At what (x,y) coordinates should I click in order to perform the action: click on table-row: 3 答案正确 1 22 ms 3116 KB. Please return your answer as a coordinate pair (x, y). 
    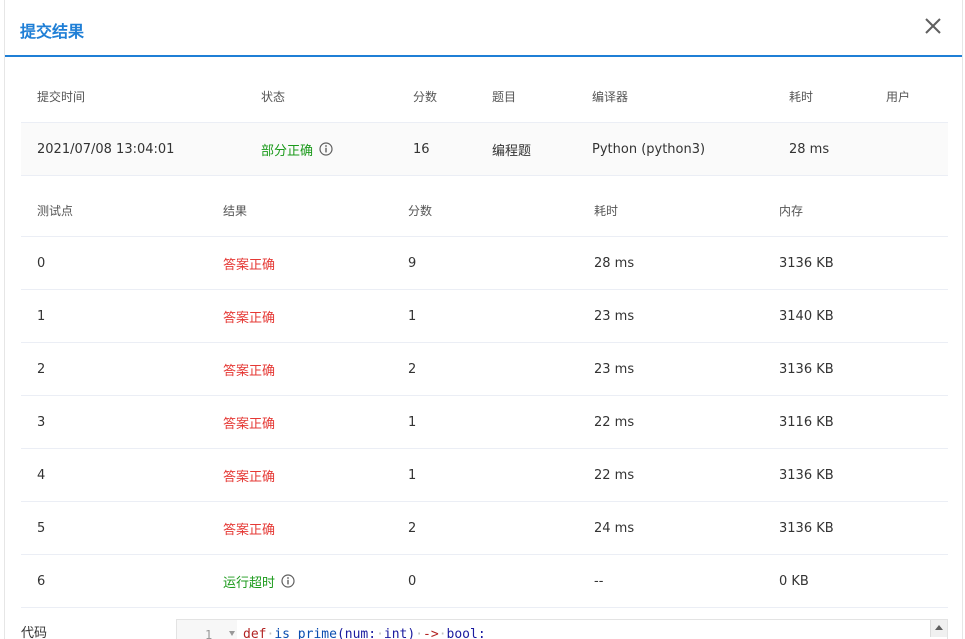
    Looking at the image, I should click on (484, 422).